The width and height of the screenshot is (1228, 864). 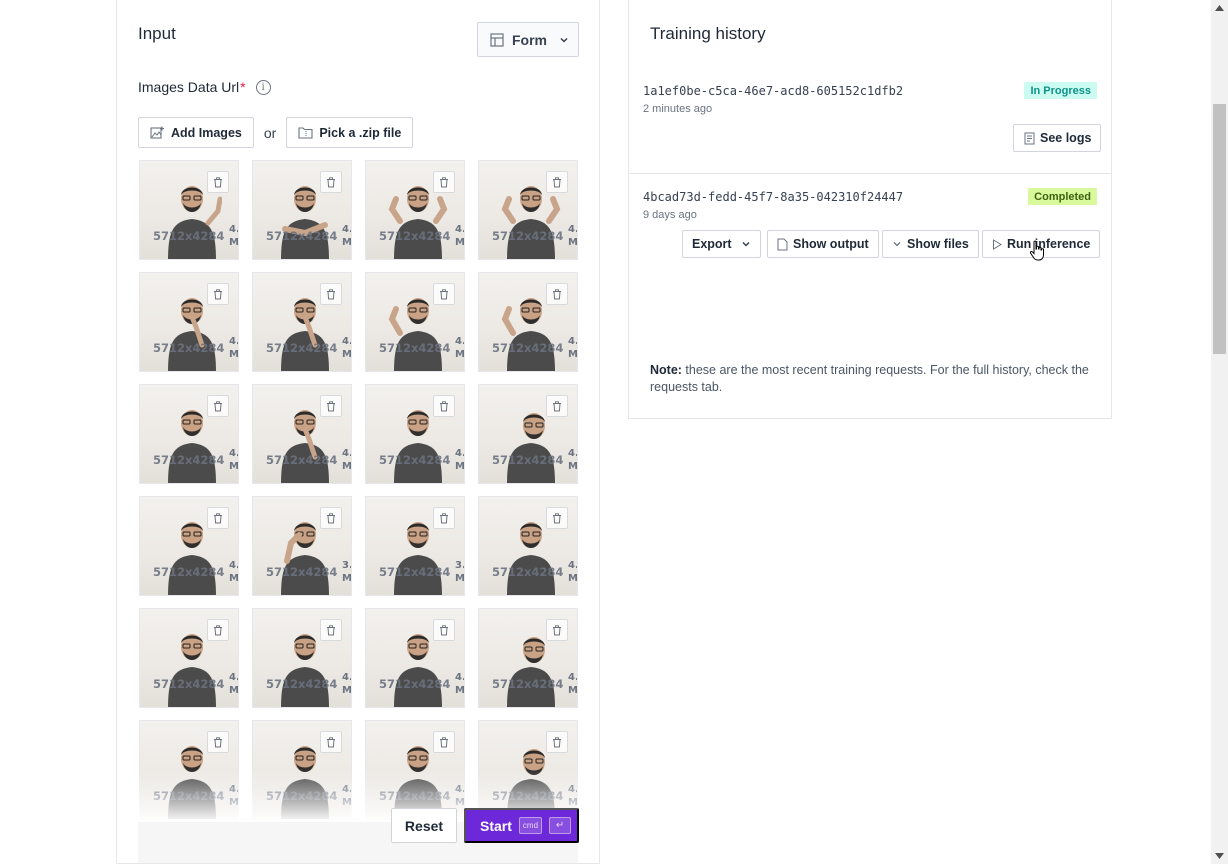 I want to click on see-logs-button: See logs, so click(x=1057, y=138).